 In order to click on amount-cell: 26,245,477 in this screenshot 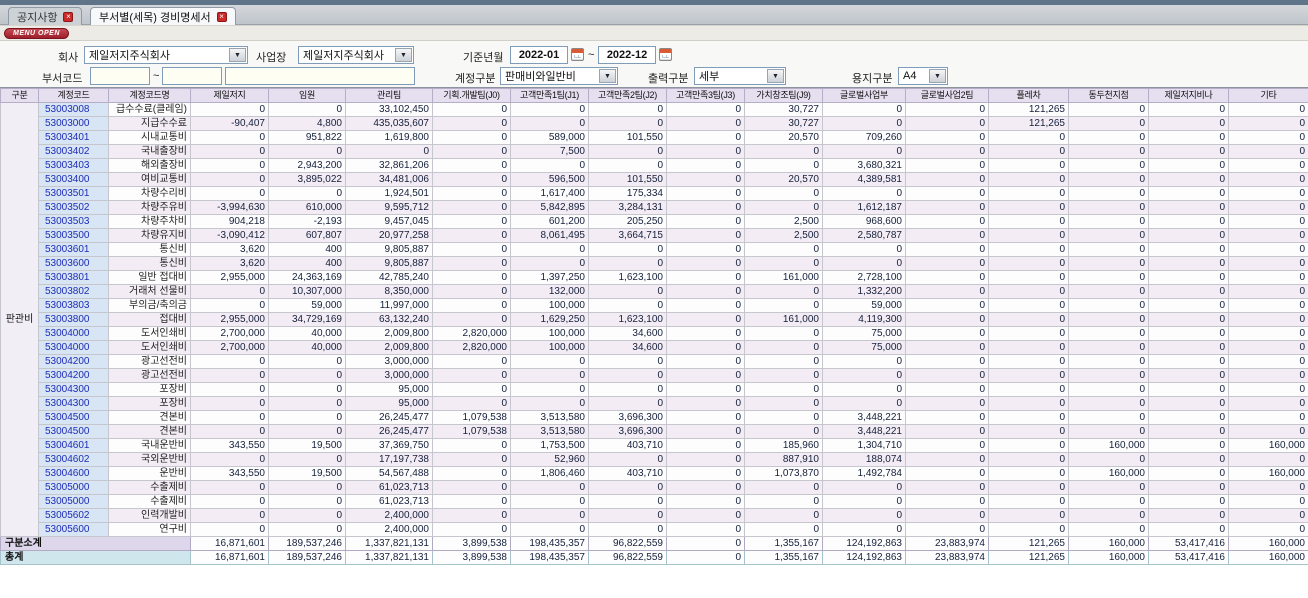, I will do `click(389, 417)`.